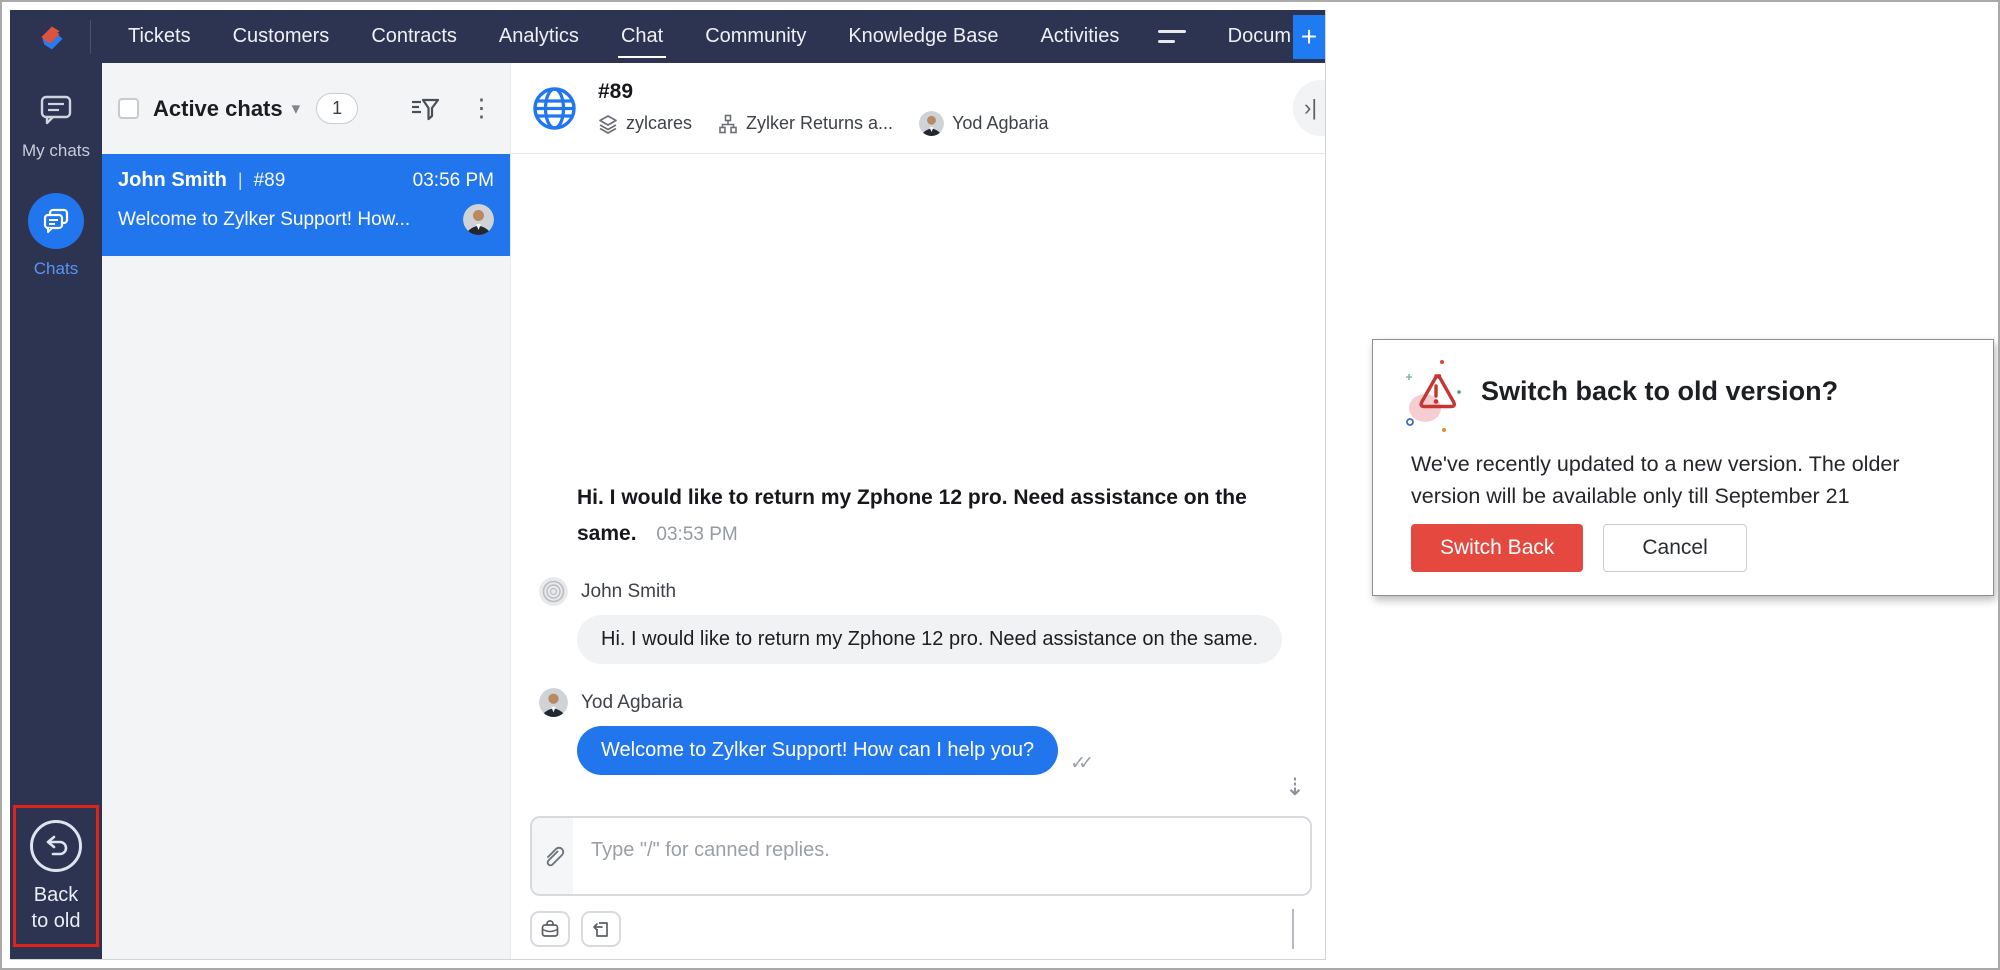 The width and height of the screenshot is (2000, 970). I want to click on org-tree-icon, so click(728, 123).